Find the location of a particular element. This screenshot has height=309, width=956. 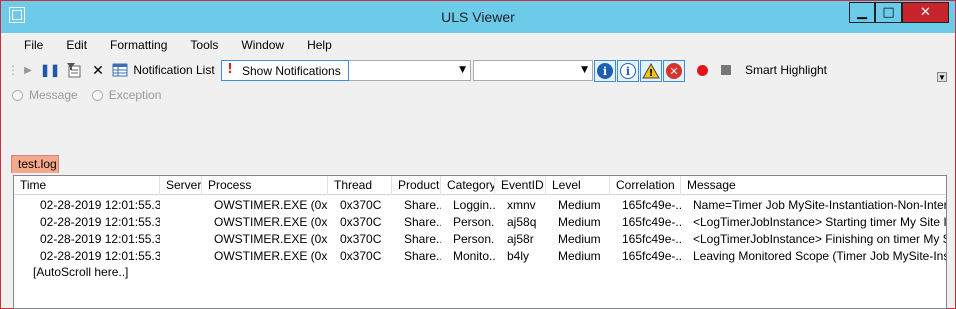

window-title: ULS Viewer is located at coordinates (478, 17).